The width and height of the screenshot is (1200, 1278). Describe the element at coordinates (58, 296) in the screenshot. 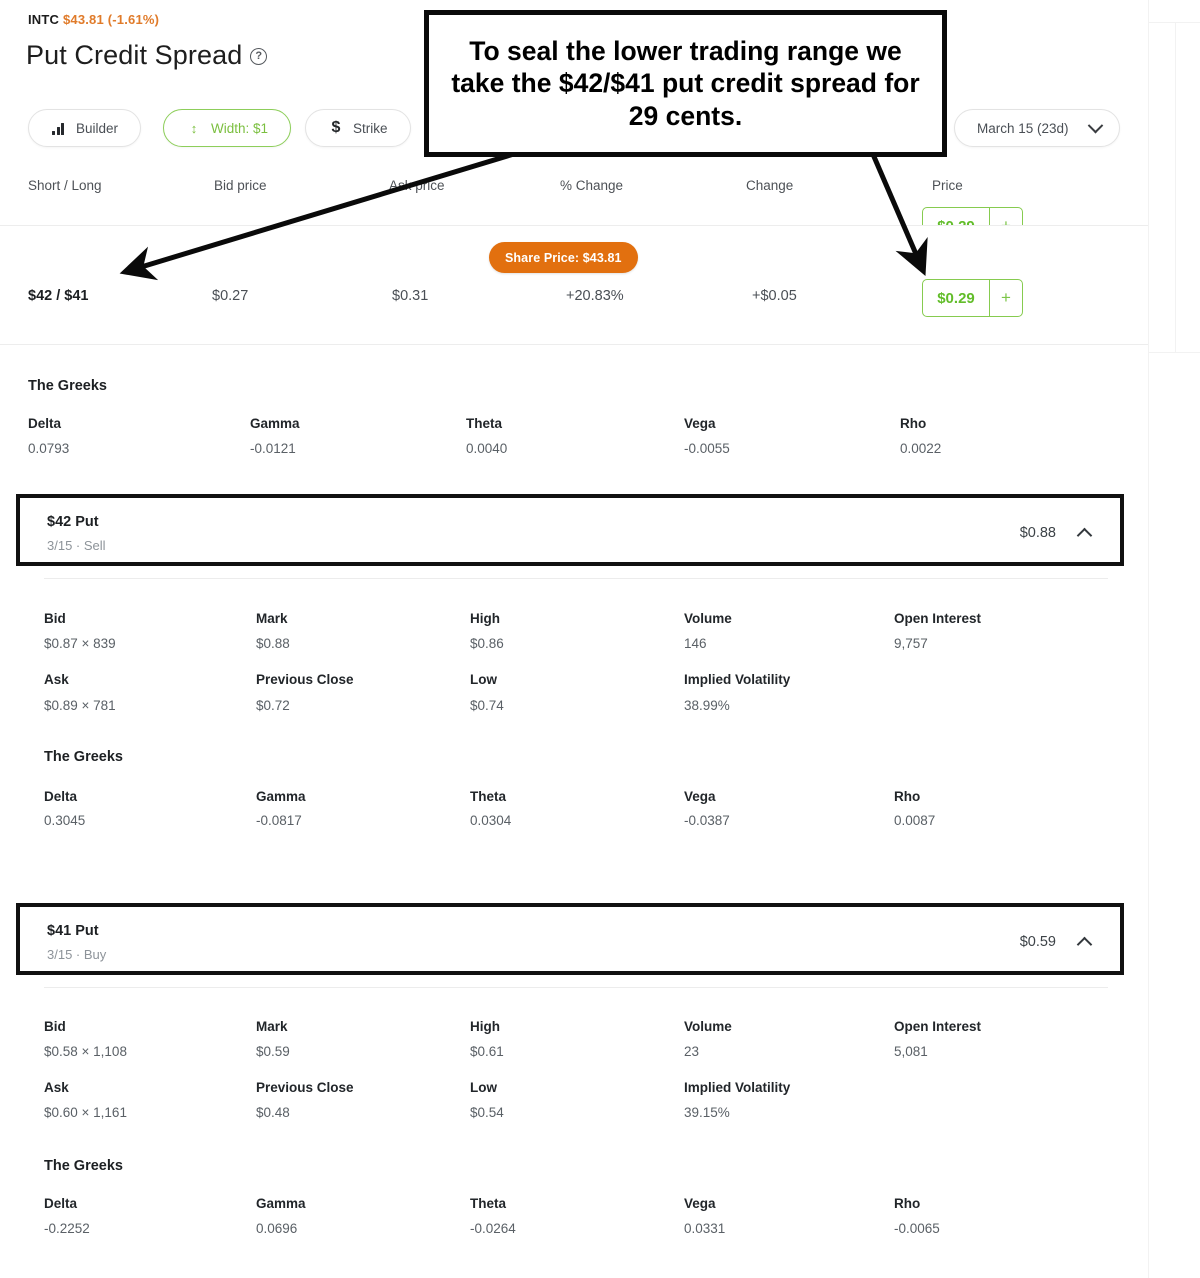

I see `cell-strikes: $42 / $41` at that location.